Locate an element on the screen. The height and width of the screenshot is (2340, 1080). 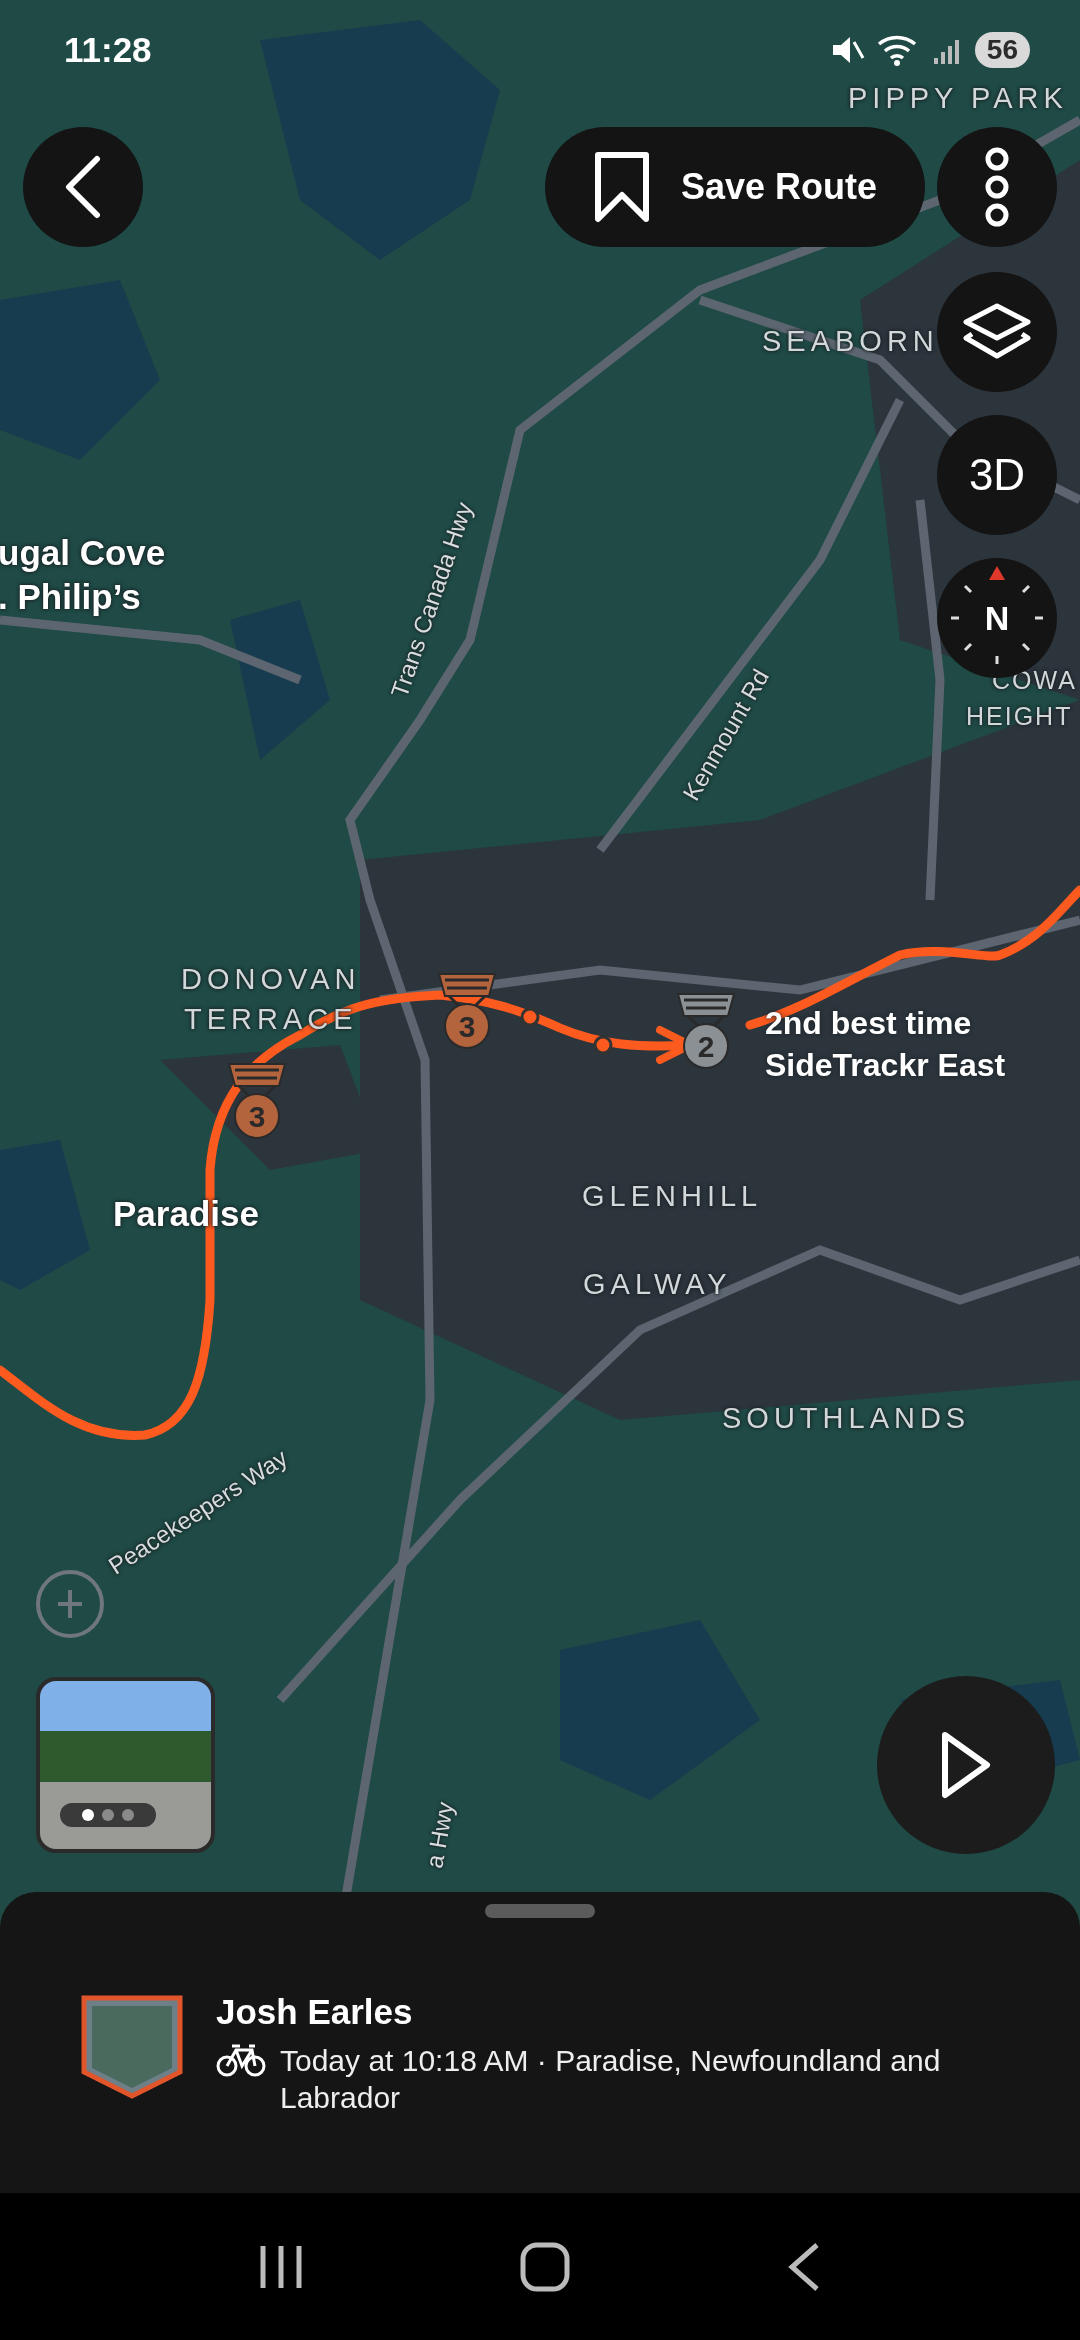
play-icon is located at coordinates (966, 1765).